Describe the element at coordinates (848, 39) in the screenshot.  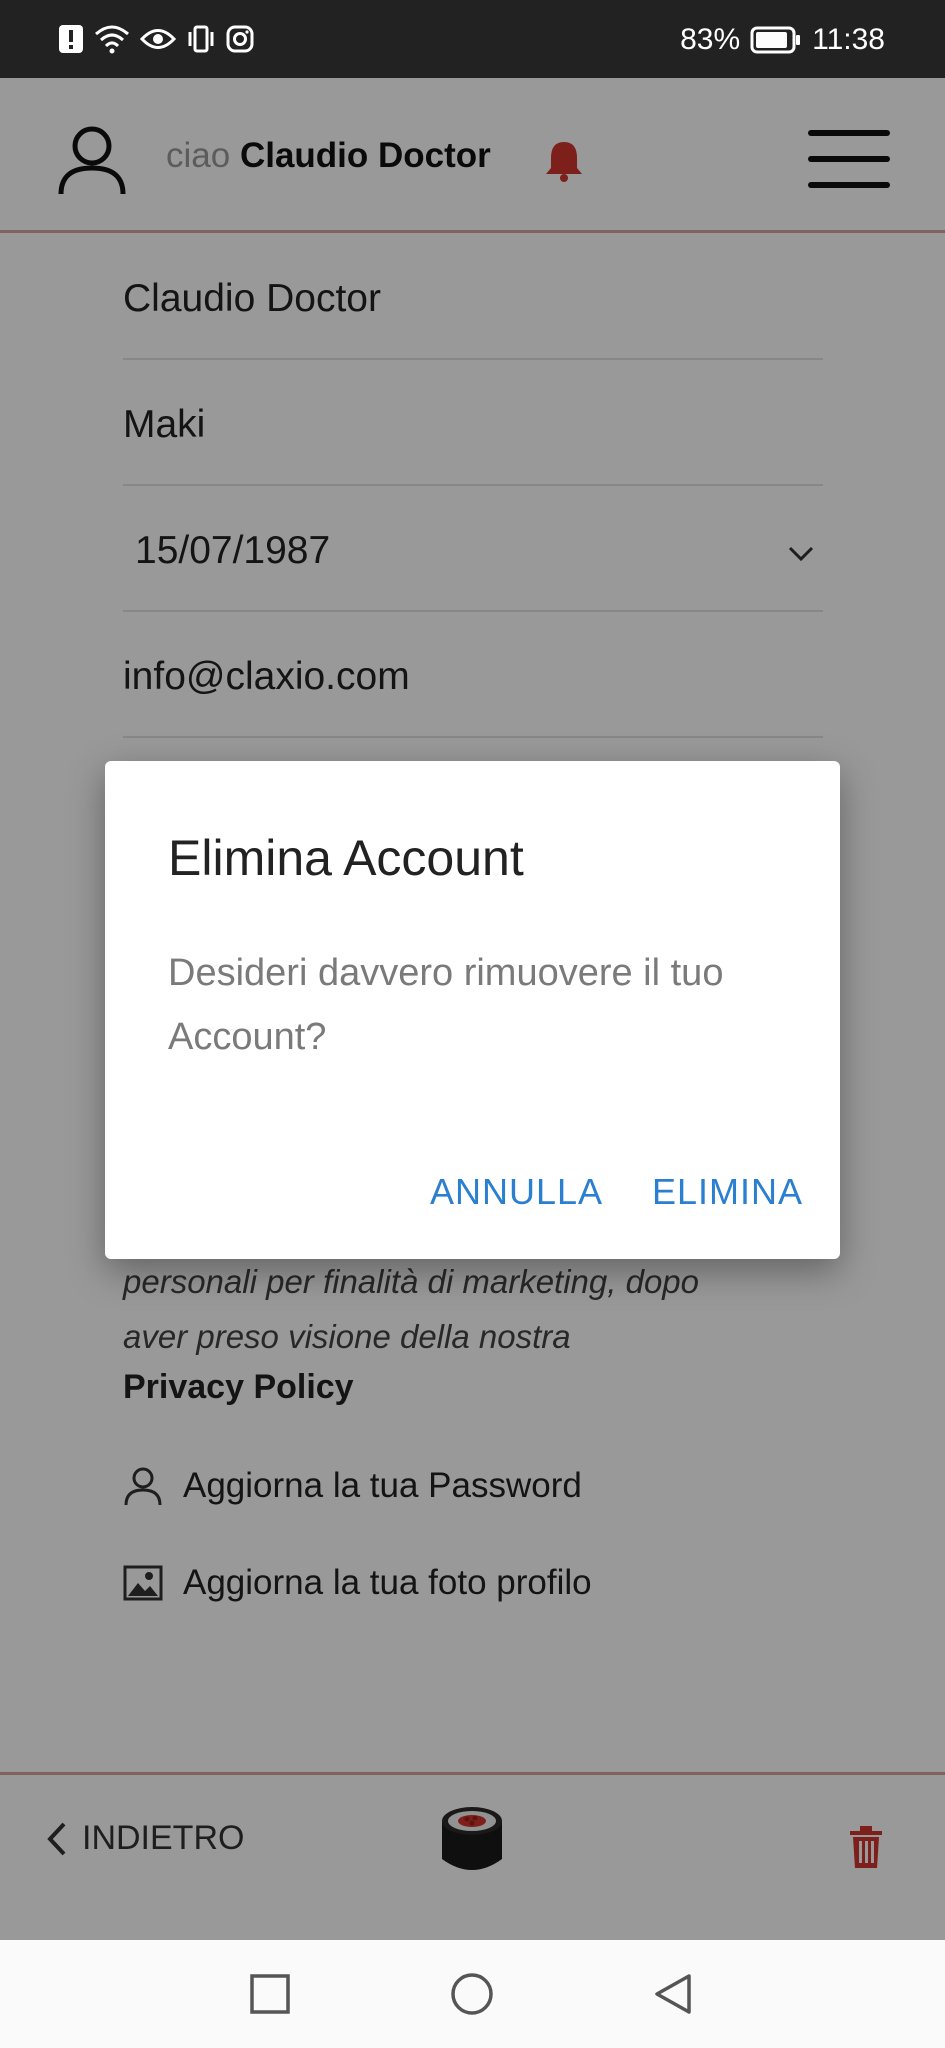
I see `clock: 11:38` at that location.